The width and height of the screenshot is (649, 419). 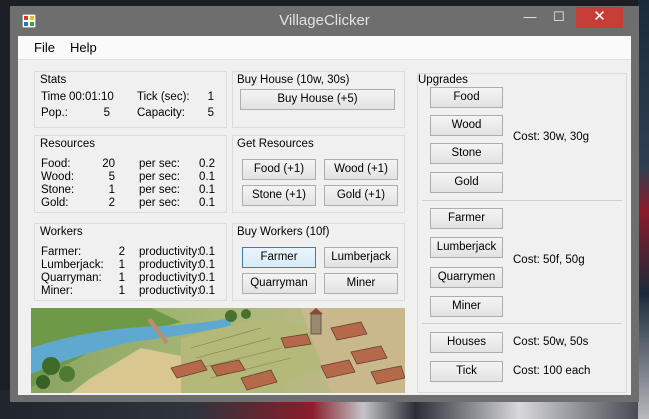 What do you see at coordinates (361, 169) in the screenshot?
I see `get-wood-button: Wood (+1)` at bounding box center [361, 169].